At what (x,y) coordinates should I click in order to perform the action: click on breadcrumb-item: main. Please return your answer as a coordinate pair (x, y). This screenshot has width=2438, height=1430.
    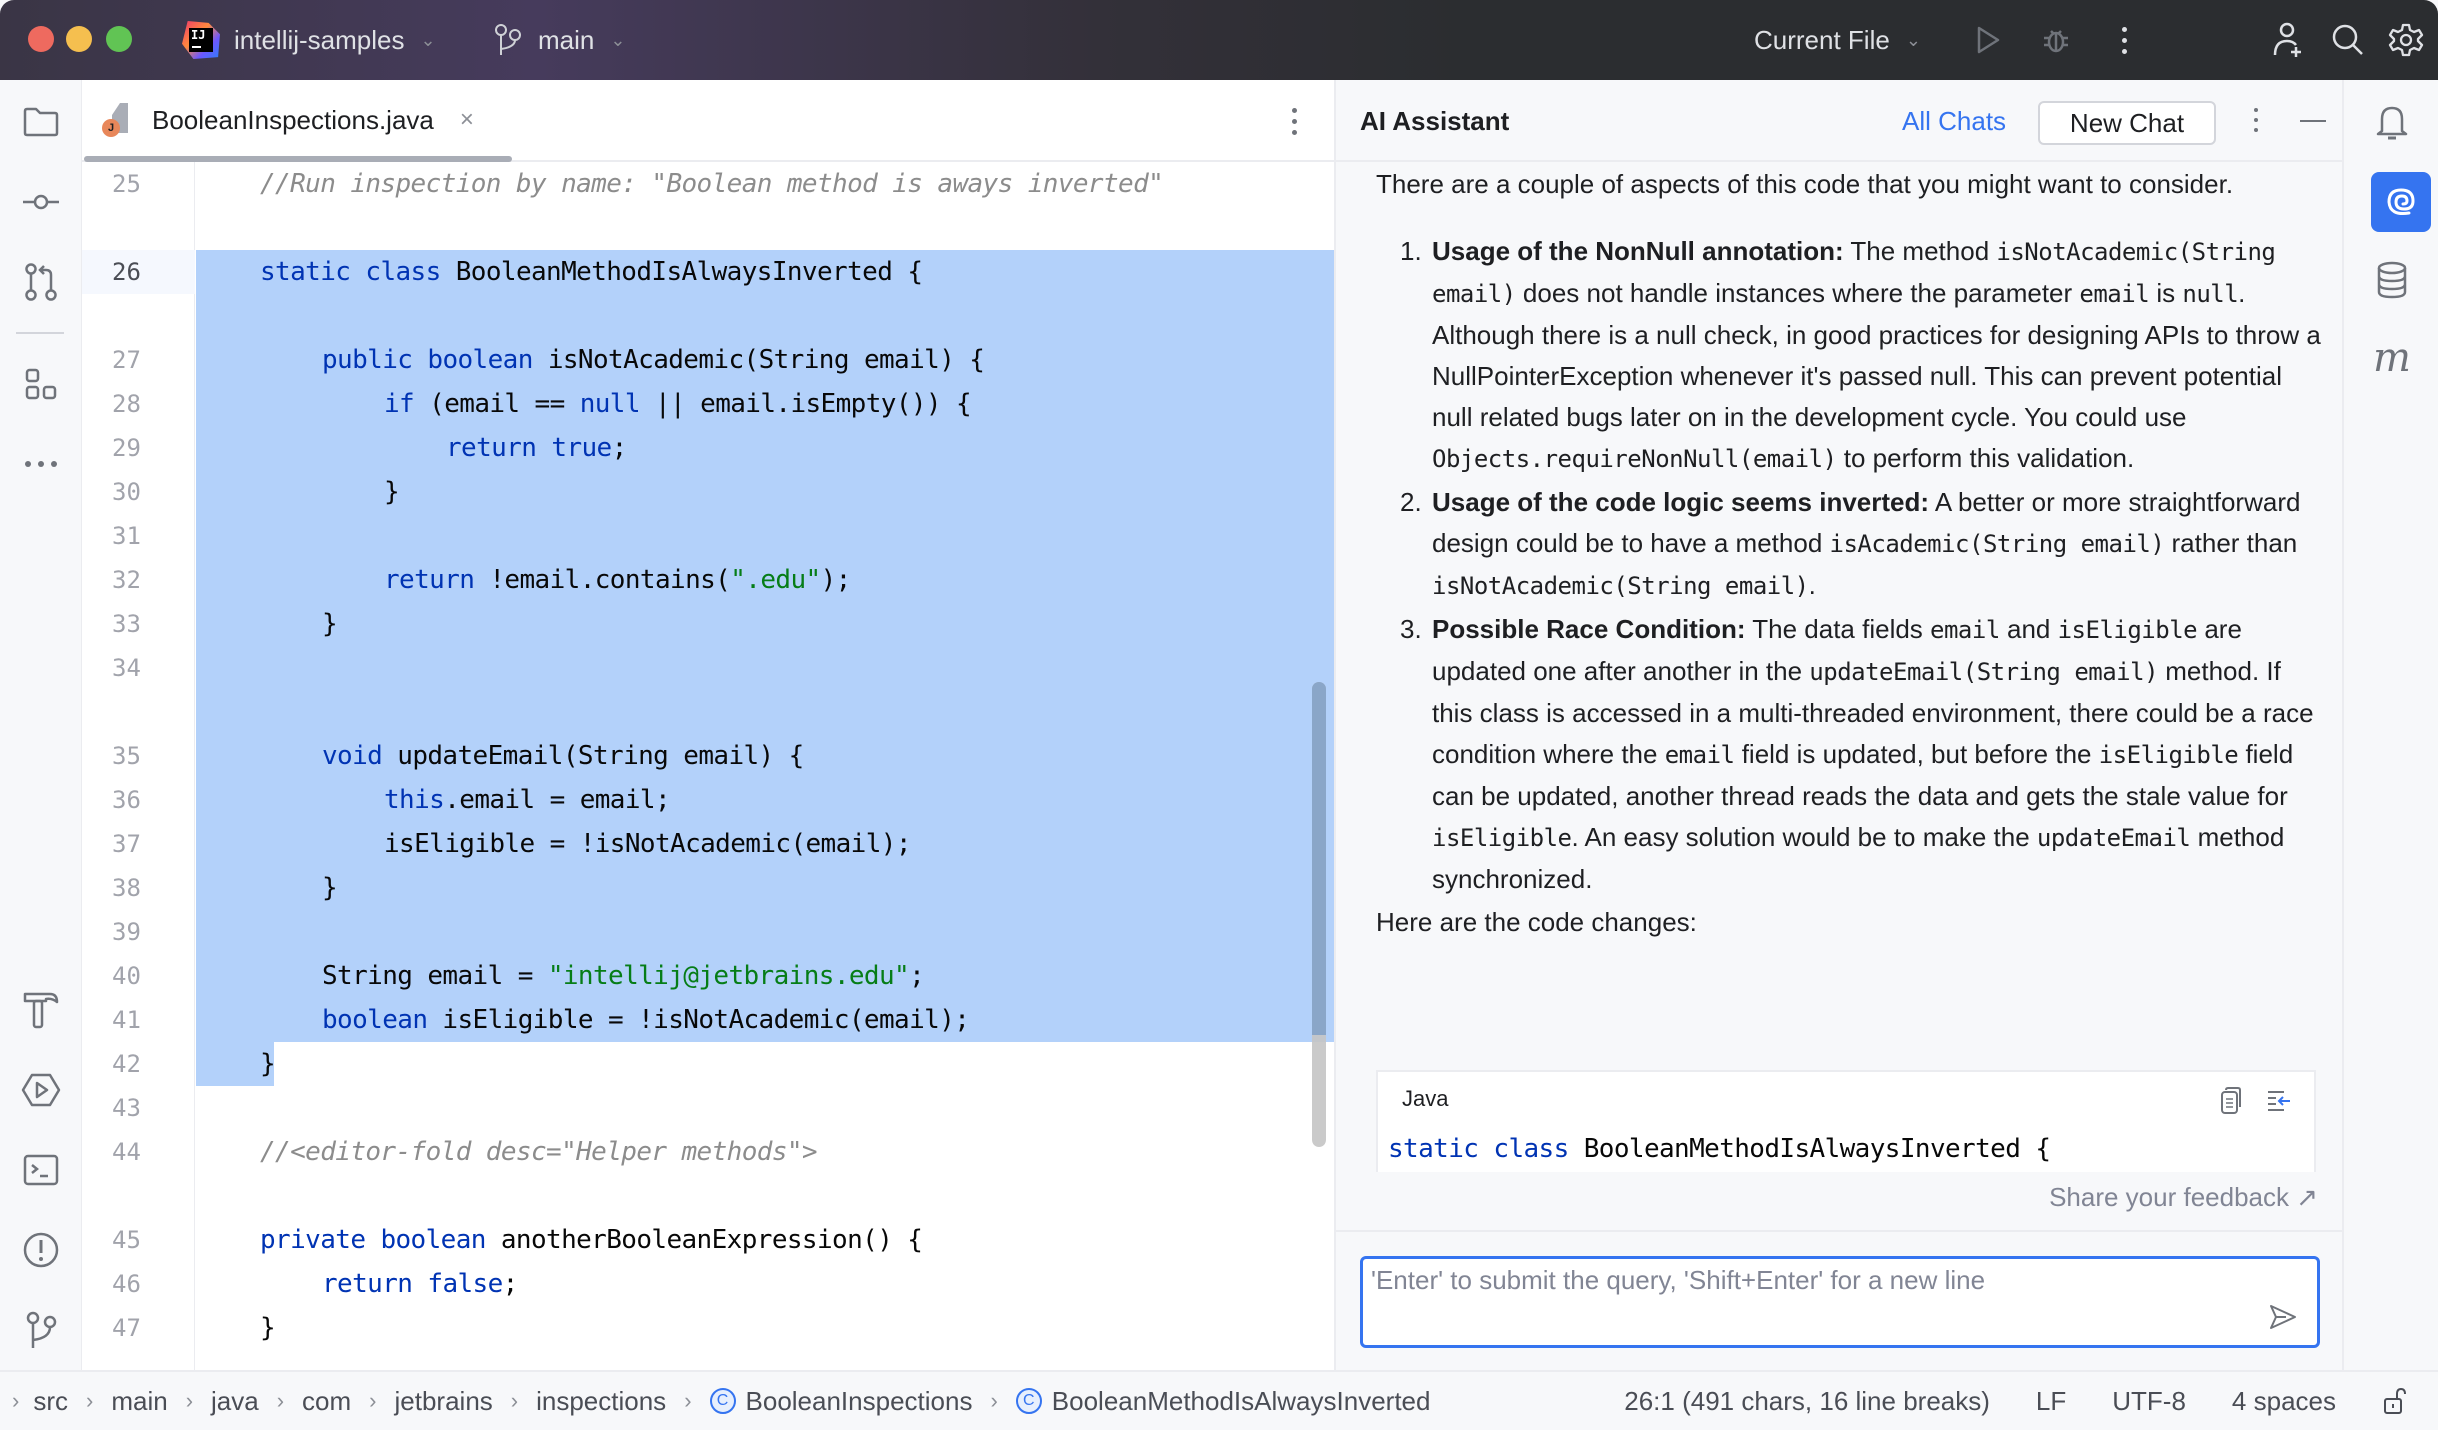
    Looking at the image, I should click on (139, 1401).